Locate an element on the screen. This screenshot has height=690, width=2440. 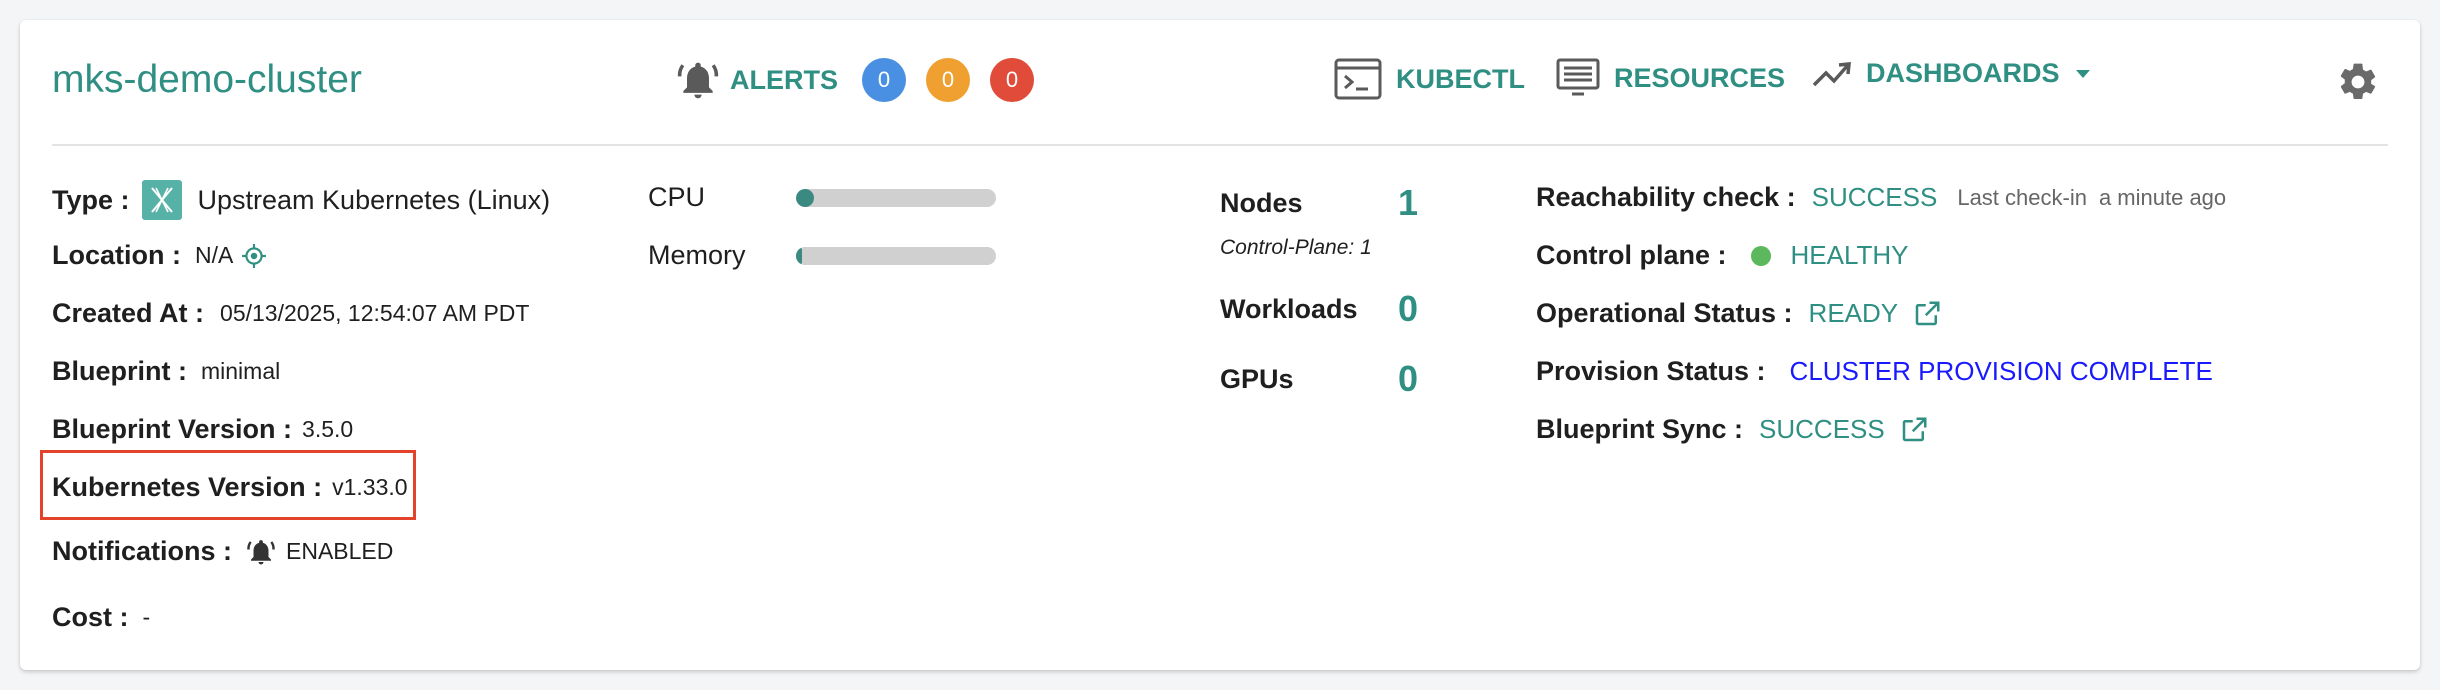
memory-usage-row: Memory is located at coordinates (822, 255).